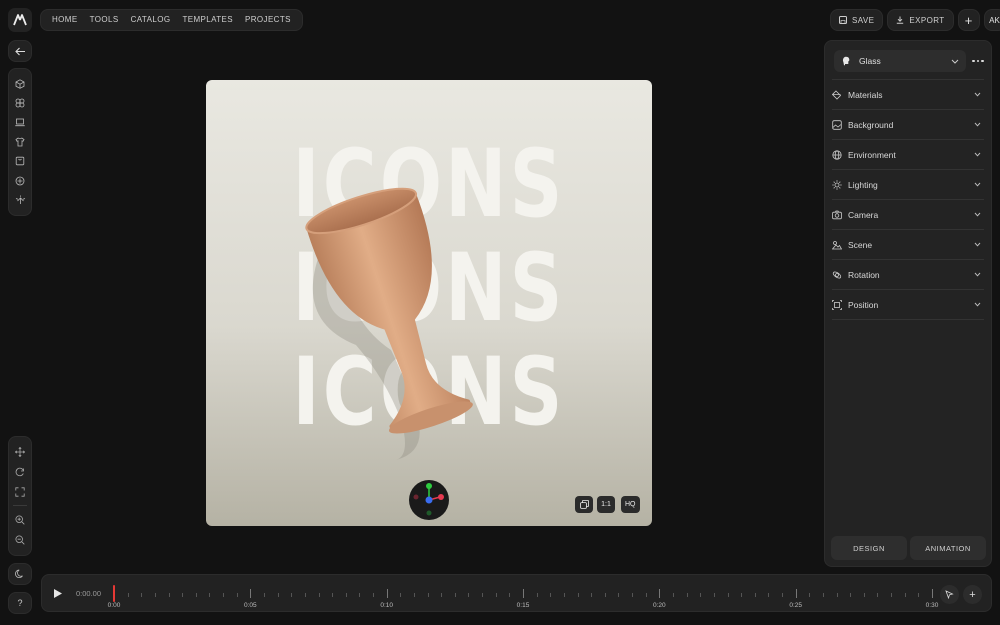 The width and height of the screenshot is (1000, 625). Describe the element at coordinates (630, 504) in the screenshot. I see `quality-button: HQ` at that location.